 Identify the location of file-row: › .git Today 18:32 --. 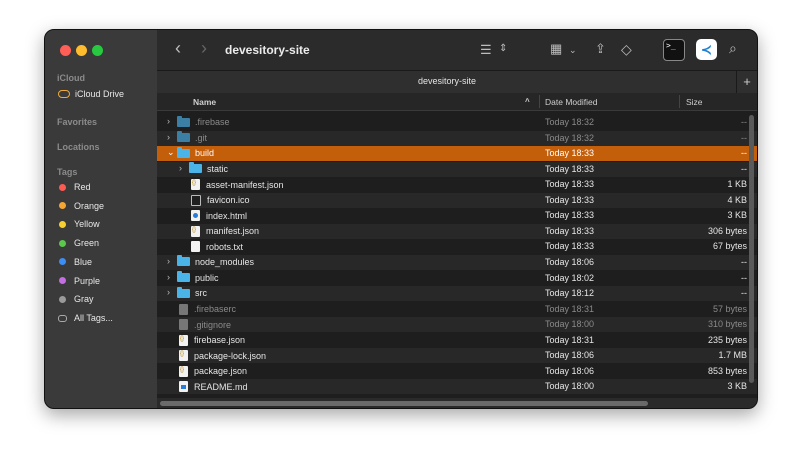
(457, 138).